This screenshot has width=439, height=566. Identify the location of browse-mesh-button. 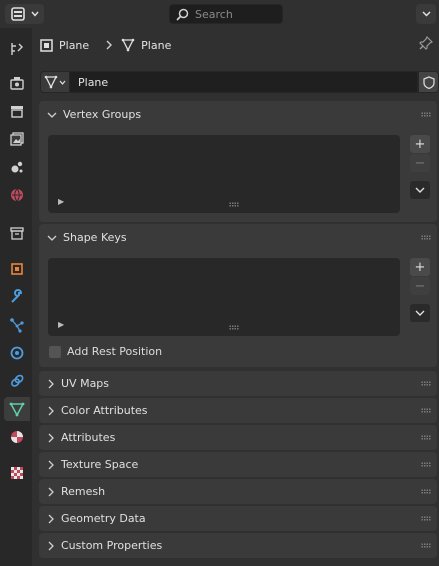
(55, 82).